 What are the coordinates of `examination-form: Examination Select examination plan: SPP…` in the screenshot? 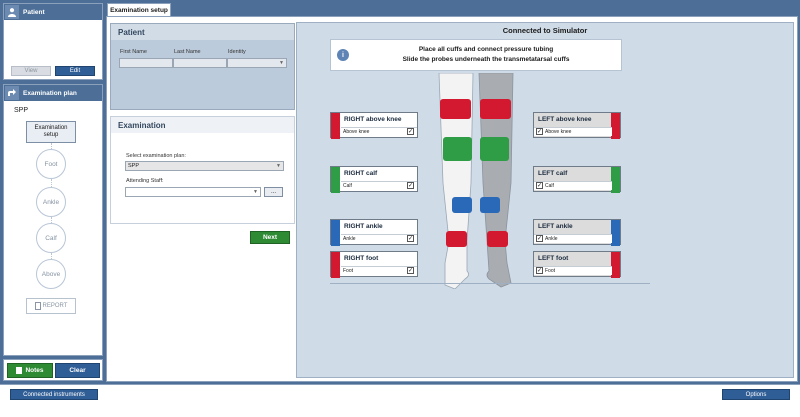 It's located at (202, 170).